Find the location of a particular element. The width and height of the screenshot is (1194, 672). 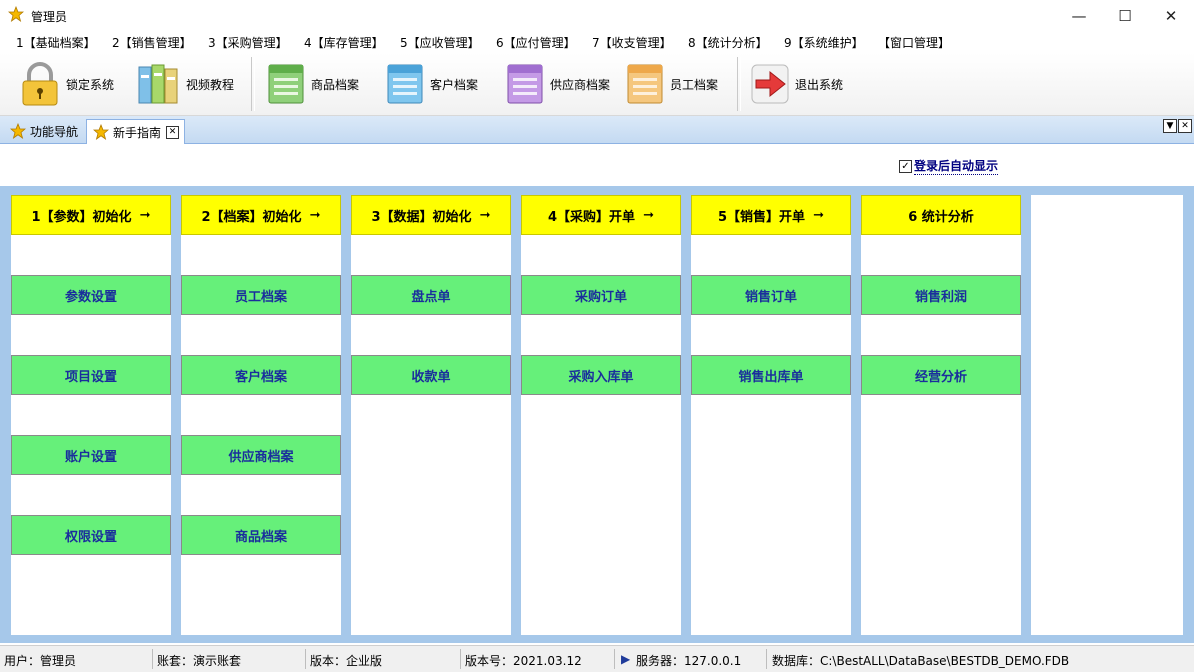

status-account: 账套：演示账套 is located at coordinates (199, 660).